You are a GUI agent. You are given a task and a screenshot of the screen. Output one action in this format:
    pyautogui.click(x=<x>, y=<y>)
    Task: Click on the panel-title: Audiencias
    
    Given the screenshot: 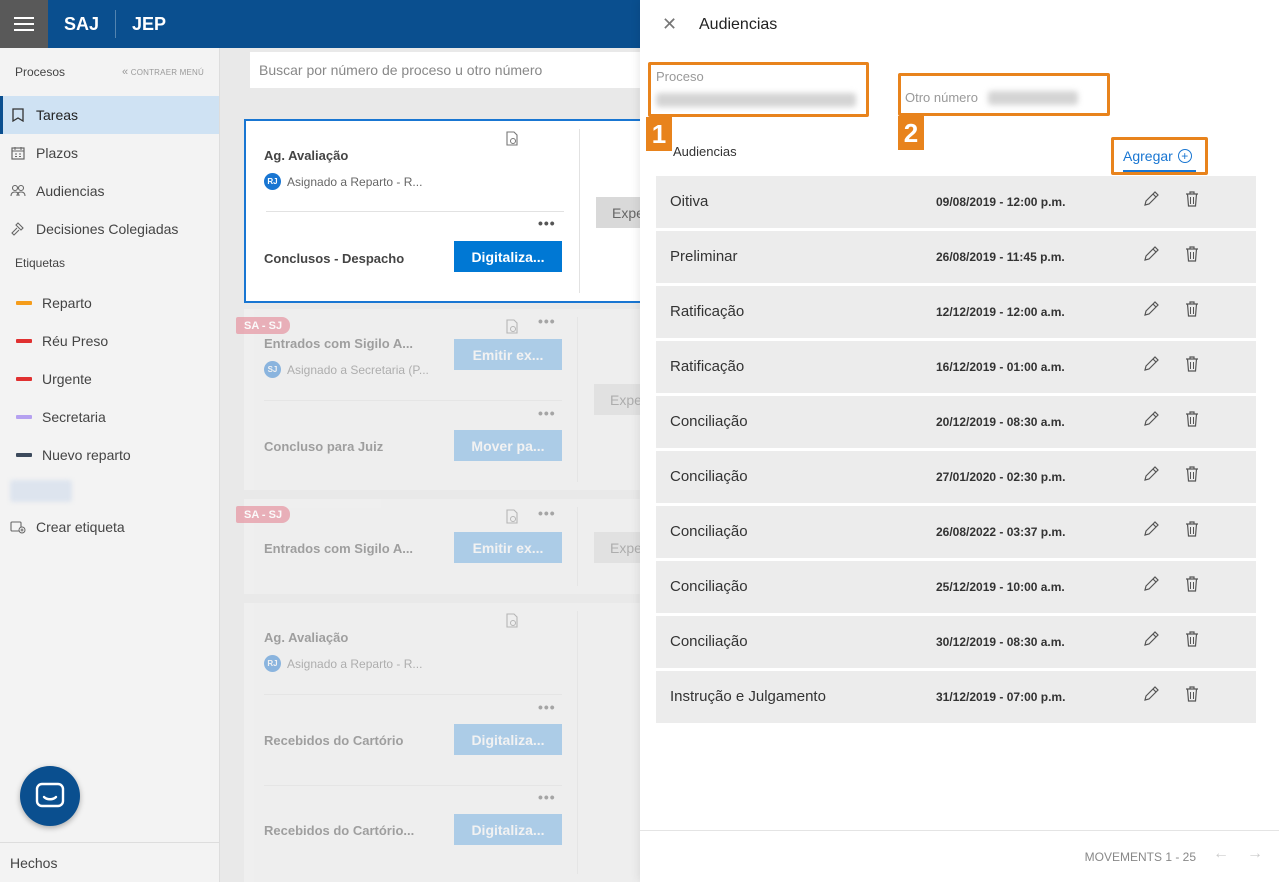 What is the action you would take?
    pyautogui.click(x=738, y=24)
    